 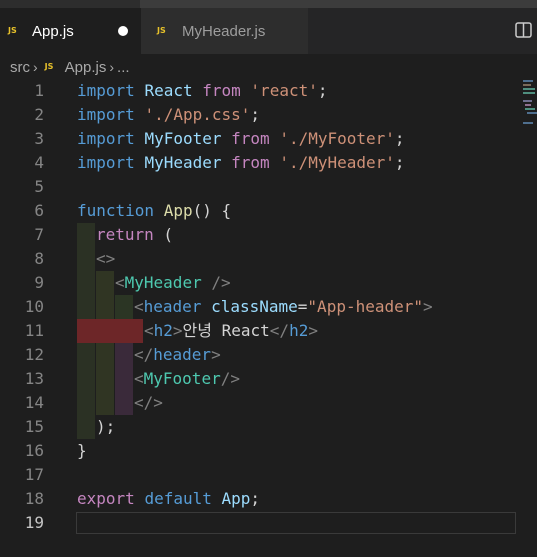 I want to click on tab-label: MyHeader.js, so click(x=224, y=31).